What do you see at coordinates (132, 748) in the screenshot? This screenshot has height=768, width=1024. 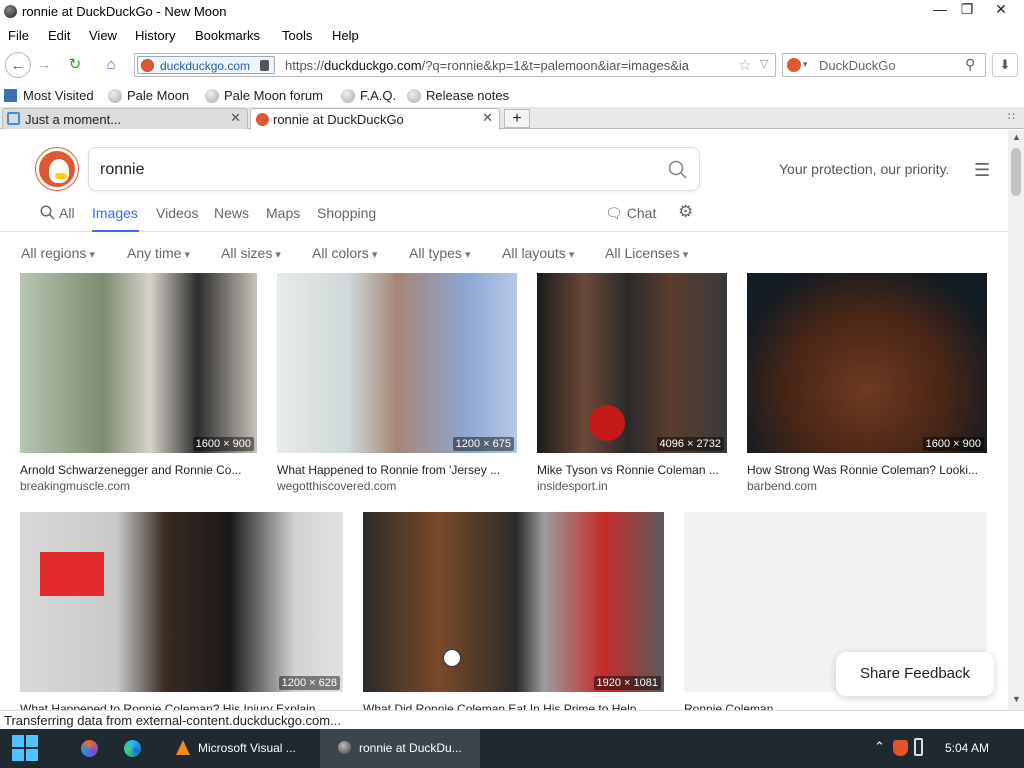 I see `edge-icon` at bounding box center [132, 748].